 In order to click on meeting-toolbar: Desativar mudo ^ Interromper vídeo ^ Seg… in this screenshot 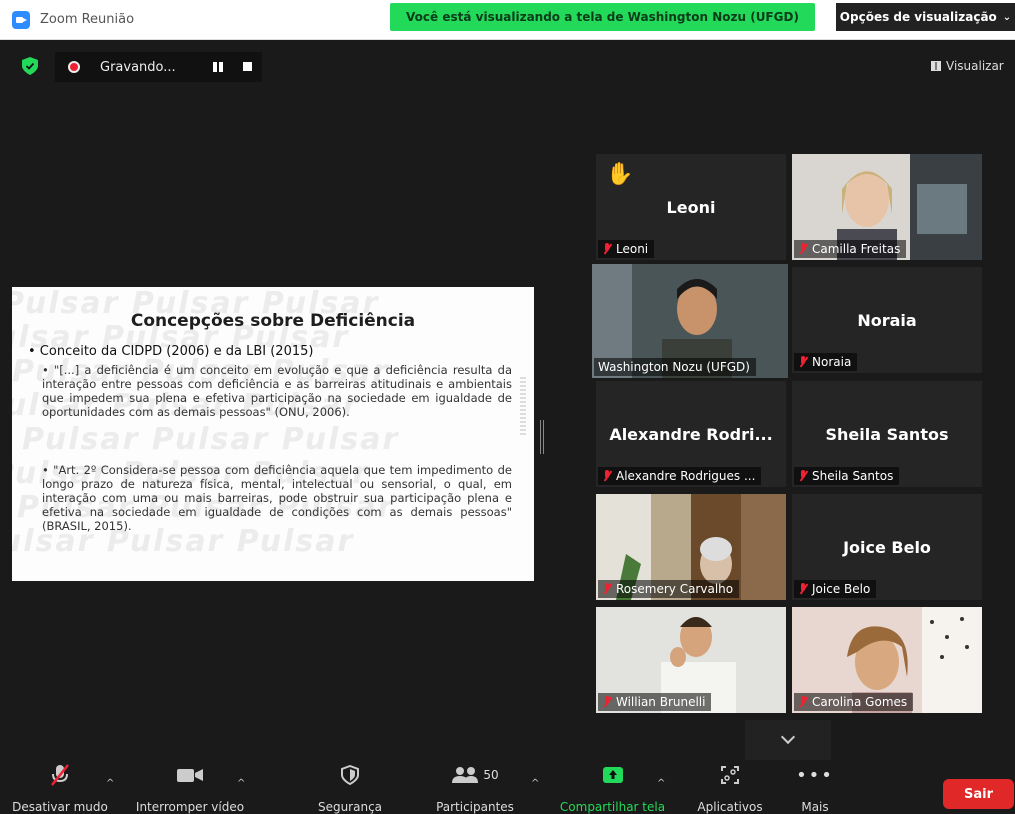, I will do `click(507, 788)`.